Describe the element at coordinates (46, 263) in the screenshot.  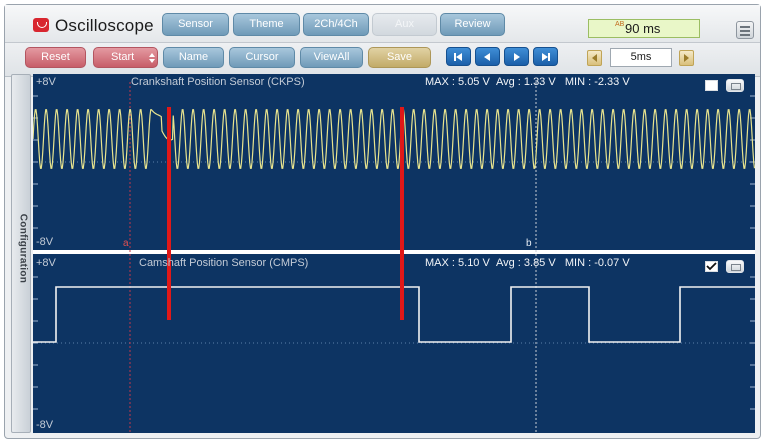
I see `ch2-top-voltage: +8V` at that location.